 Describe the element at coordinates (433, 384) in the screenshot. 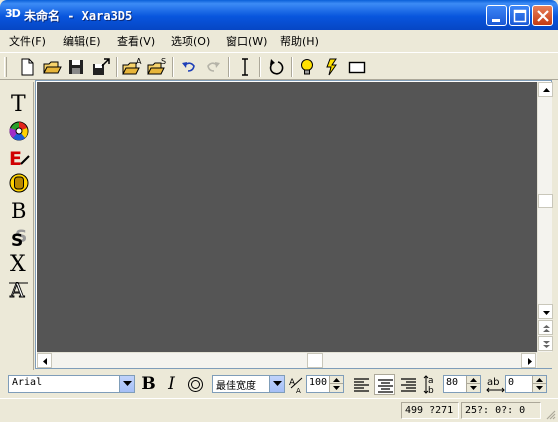

I see `line-spacing-icon-label: ab` at that location.